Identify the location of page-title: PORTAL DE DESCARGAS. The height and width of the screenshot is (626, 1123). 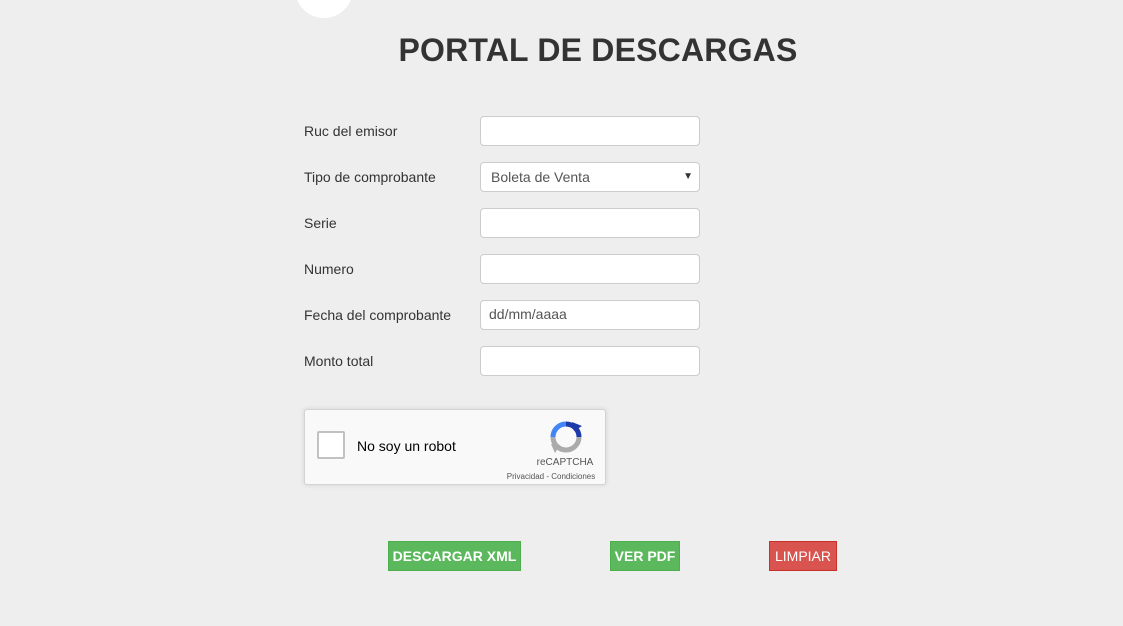
(598, 50).